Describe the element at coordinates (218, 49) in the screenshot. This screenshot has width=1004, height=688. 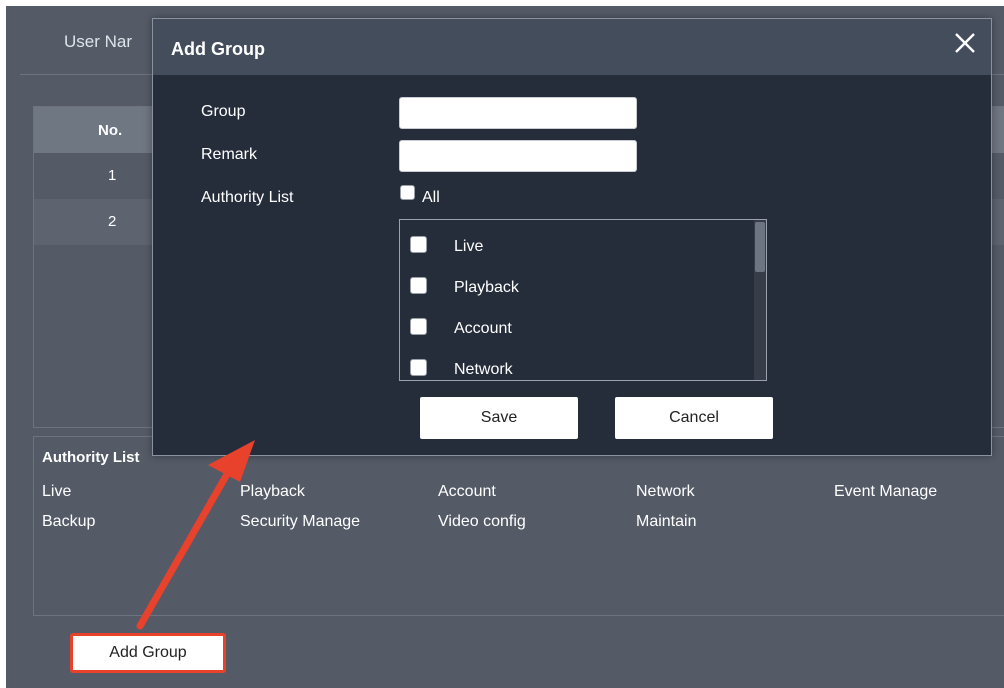
I see `dialog-title: Add Group` at that location.